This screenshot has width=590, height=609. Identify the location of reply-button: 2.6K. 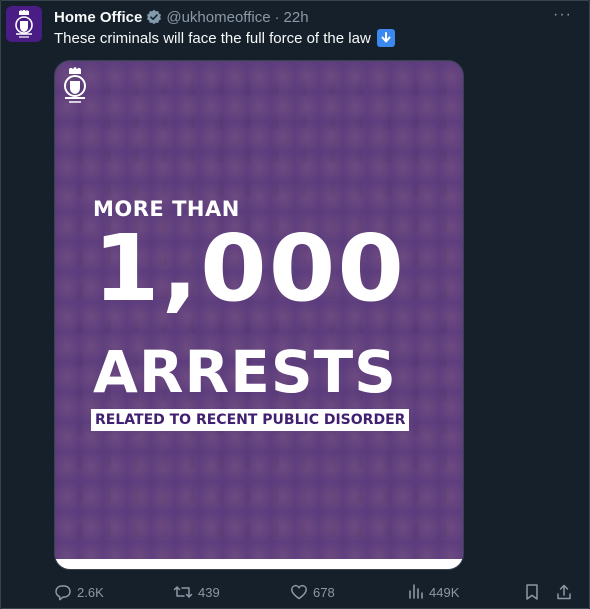
(79, 592).